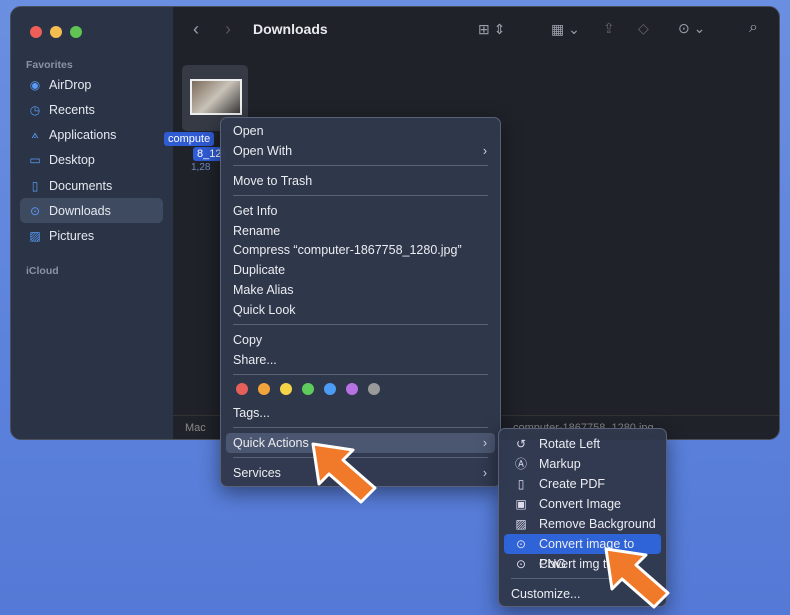  I want to click on sidebar-item-applications: ⟑ Applications, so click(91, 134).